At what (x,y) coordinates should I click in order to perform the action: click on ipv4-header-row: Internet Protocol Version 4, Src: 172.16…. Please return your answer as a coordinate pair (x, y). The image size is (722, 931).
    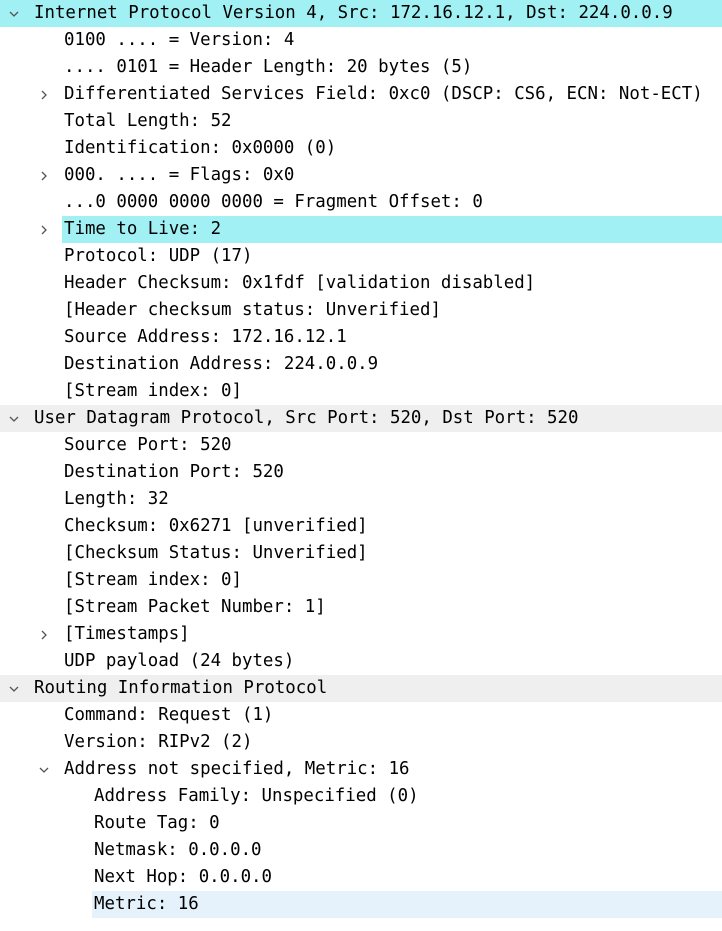
    Looking at the image, I should click on (361, 13).